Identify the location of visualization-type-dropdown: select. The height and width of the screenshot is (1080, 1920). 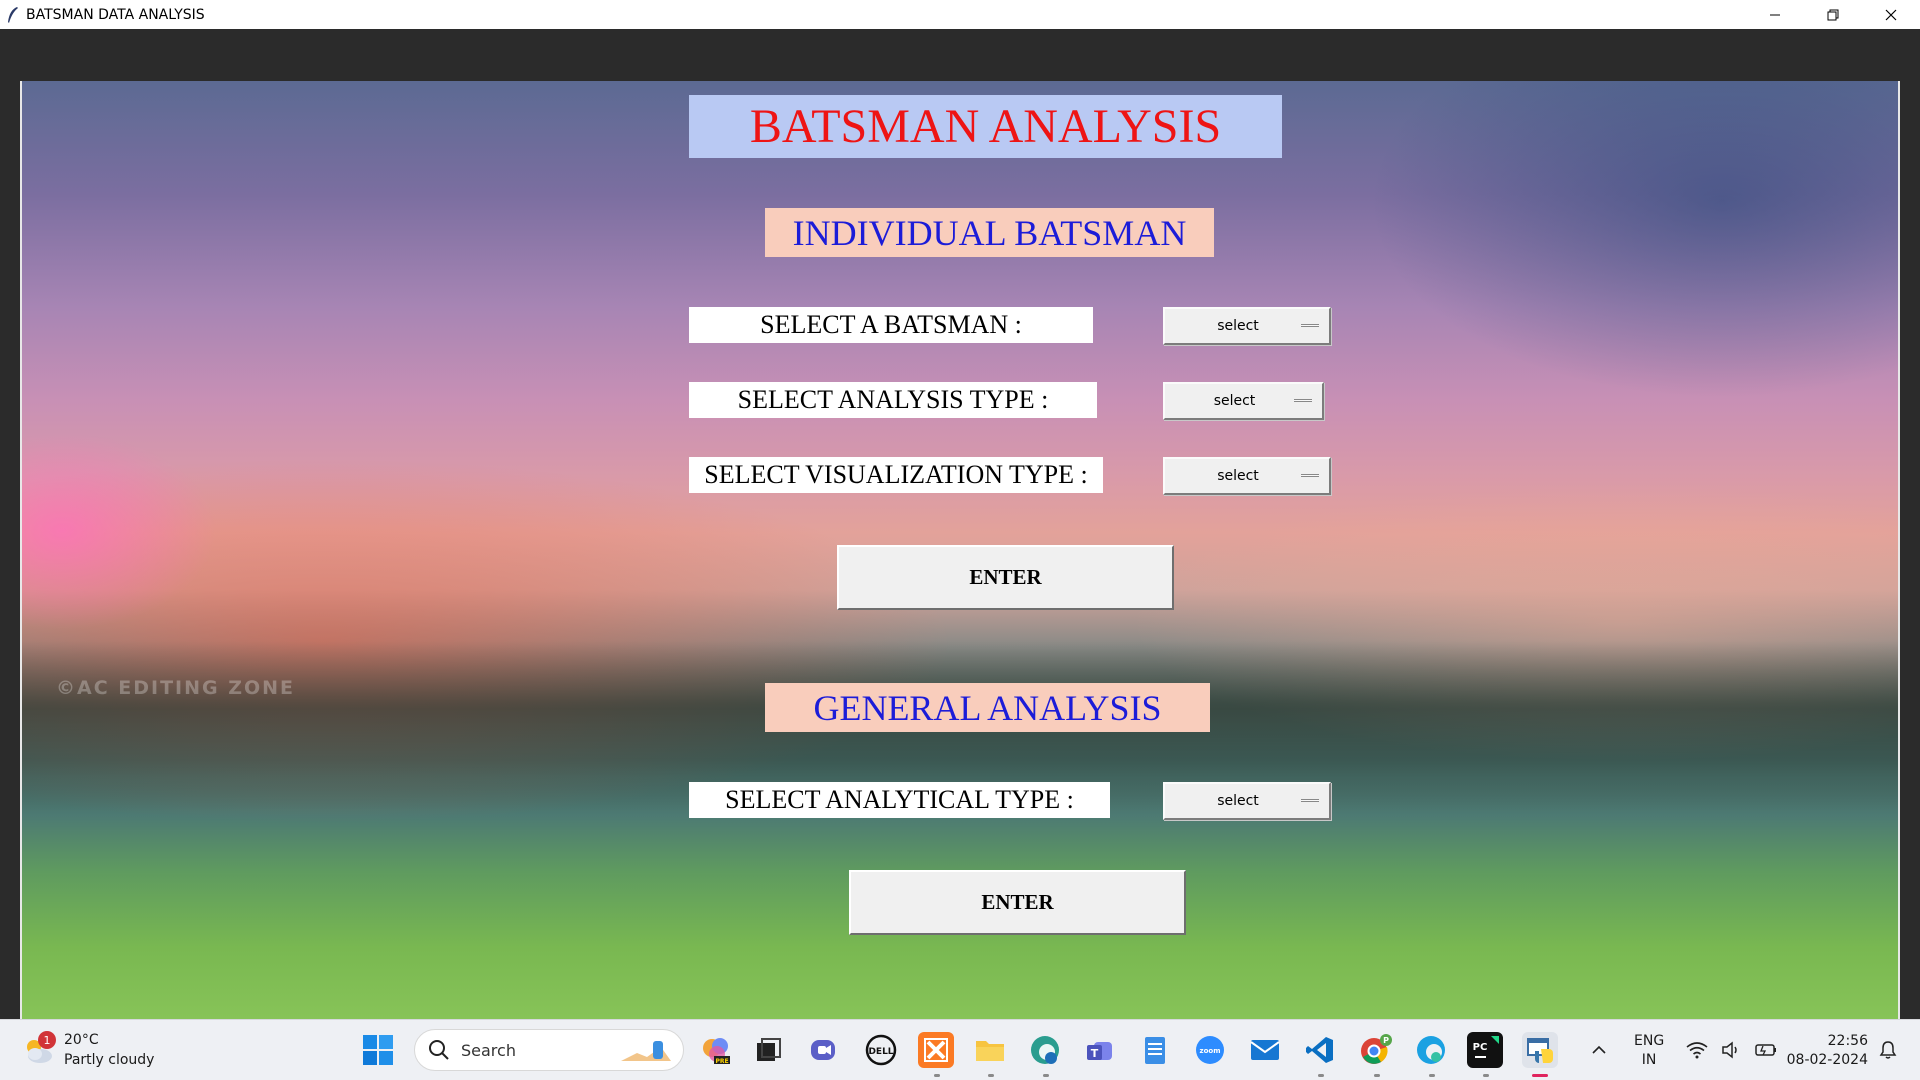
(1247, 476).